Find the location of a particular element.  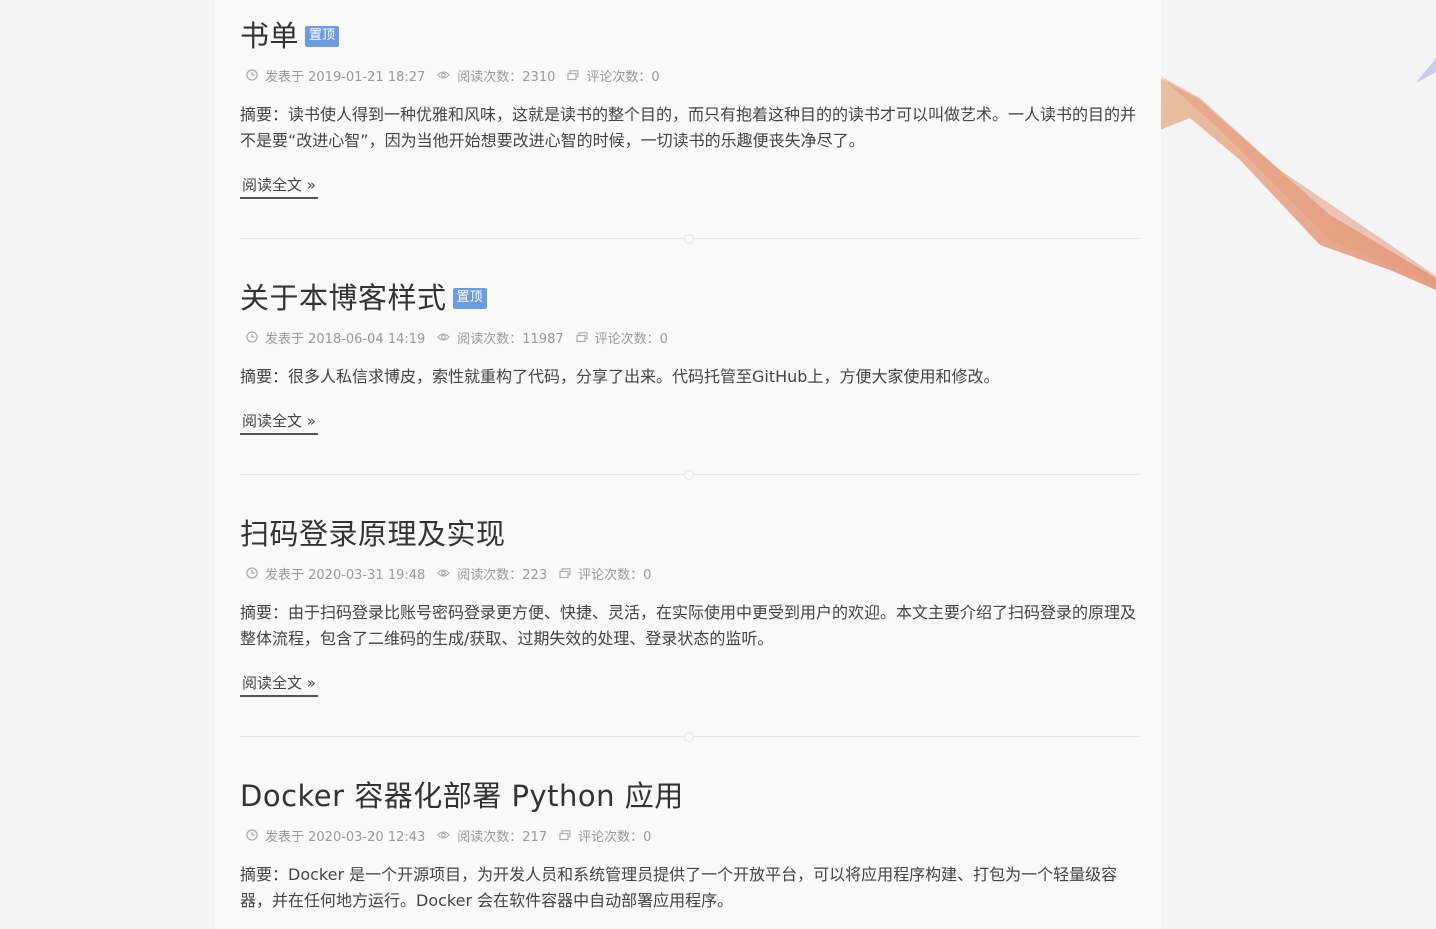

post-views: 阅读次数：2310 is located at coordinates (496, 75).